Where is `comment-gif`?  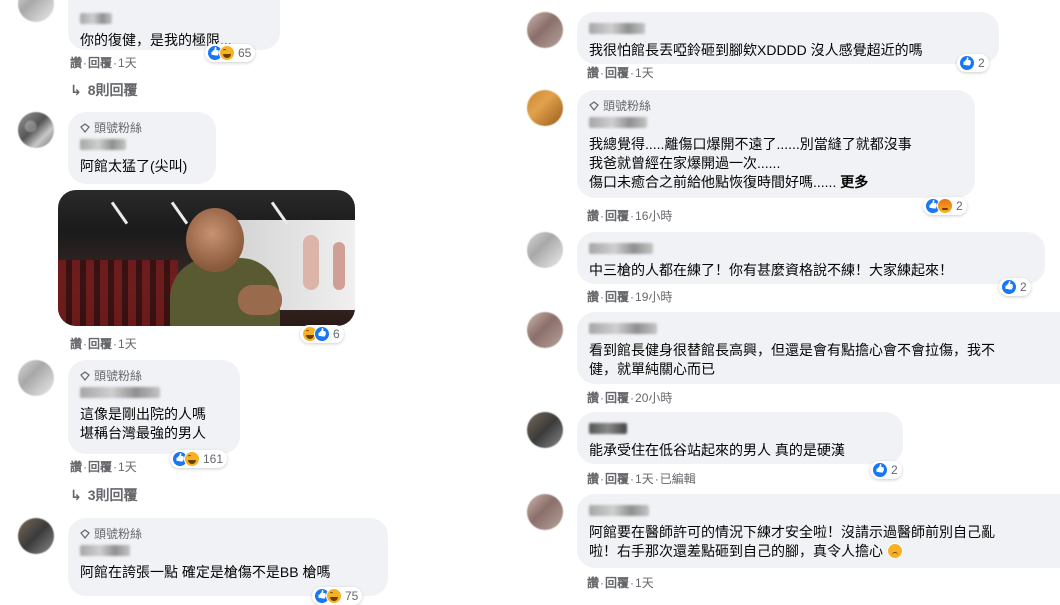 comment-gif is located at coordinates (206, 258).